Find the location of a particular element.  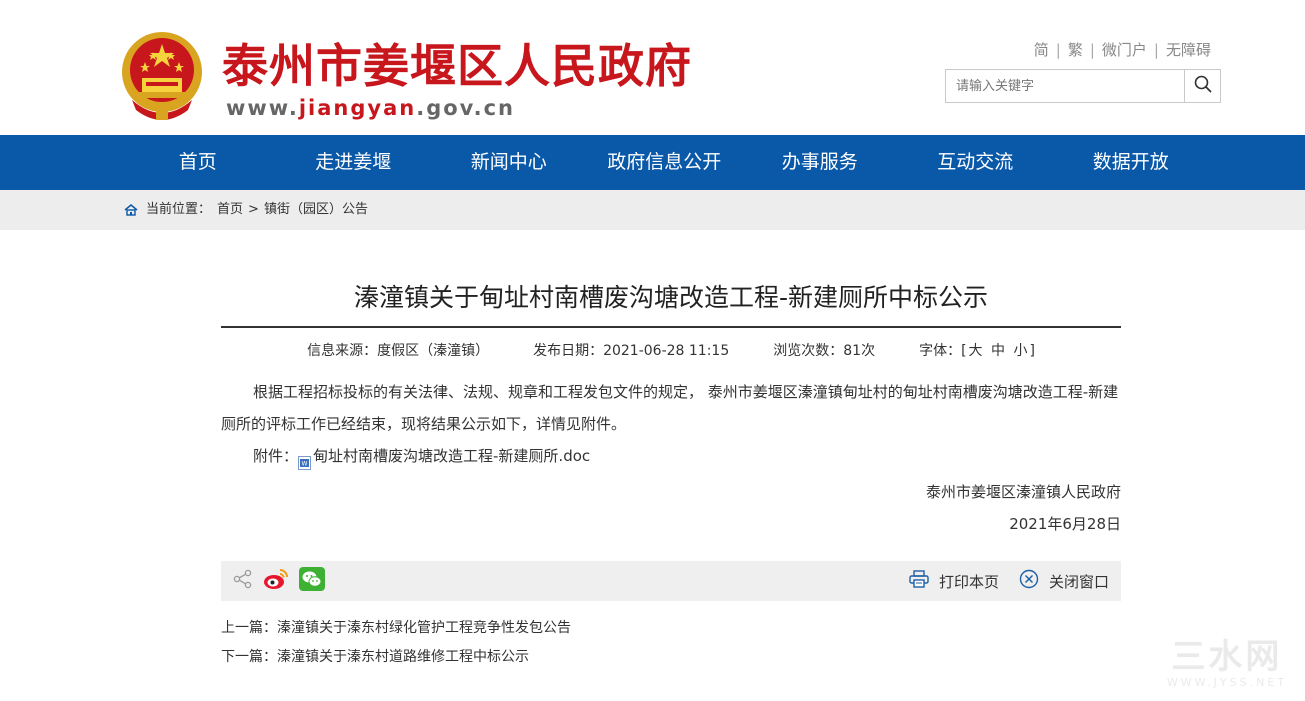

home-icon is located at coordinates (131, 210).